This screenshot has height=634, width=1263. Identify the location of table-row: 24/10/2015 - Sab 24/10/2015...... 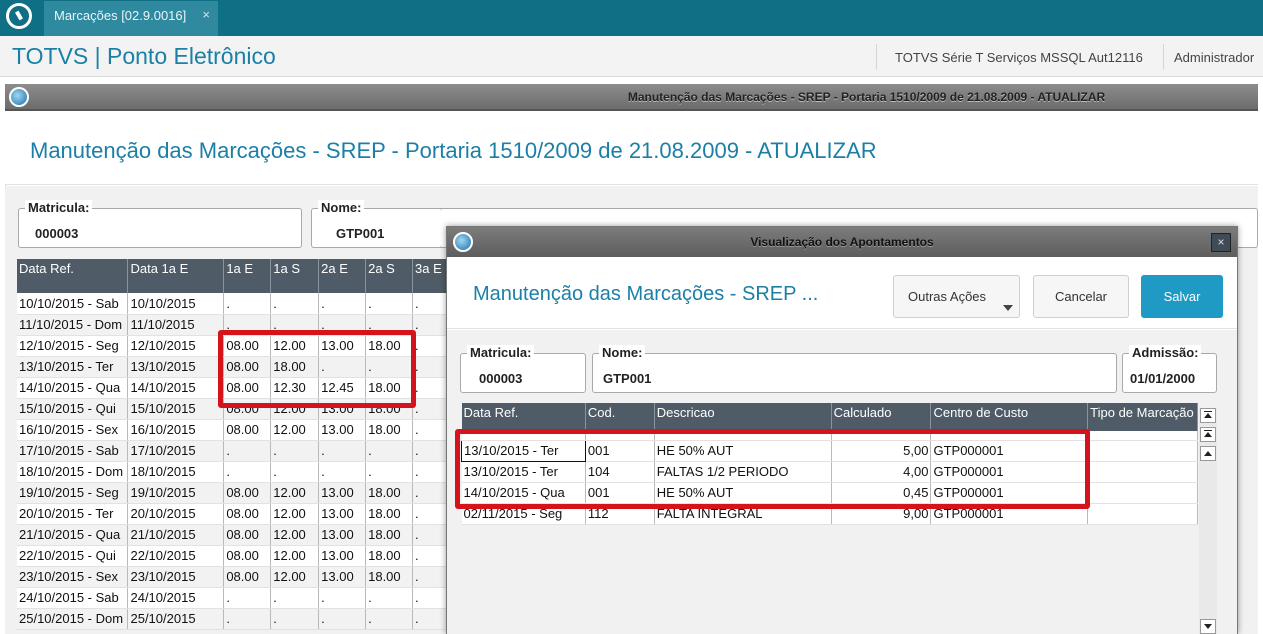
(232, 598).